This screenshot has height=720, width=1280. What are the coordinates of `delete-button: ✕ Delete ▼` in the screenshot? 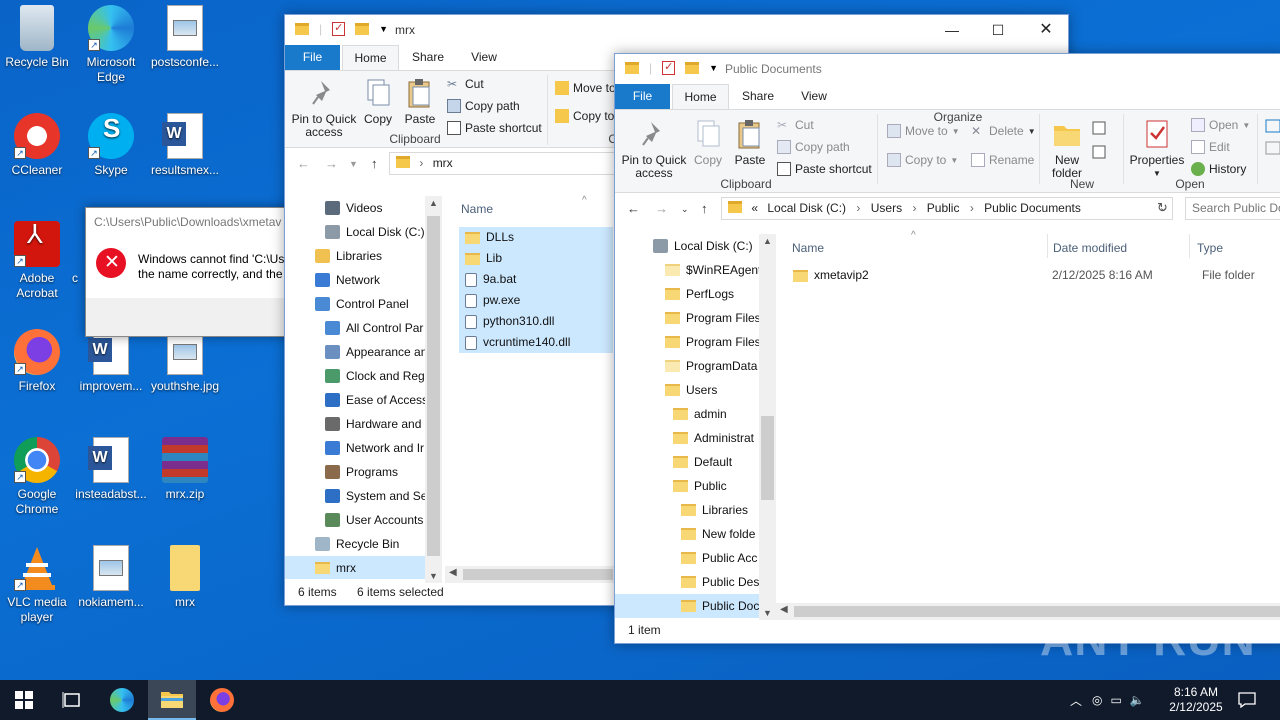 It's located at (1003, 131).